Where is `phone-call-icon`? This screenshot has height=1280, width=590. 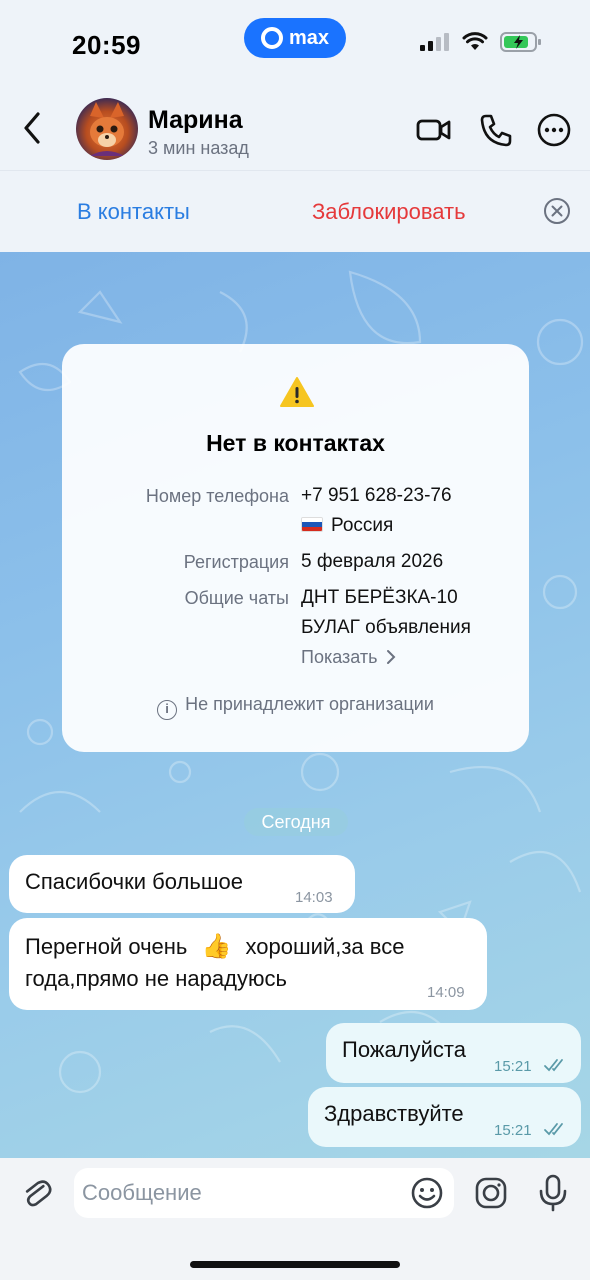 phone-call-icon is located at coordinates (496, 130).